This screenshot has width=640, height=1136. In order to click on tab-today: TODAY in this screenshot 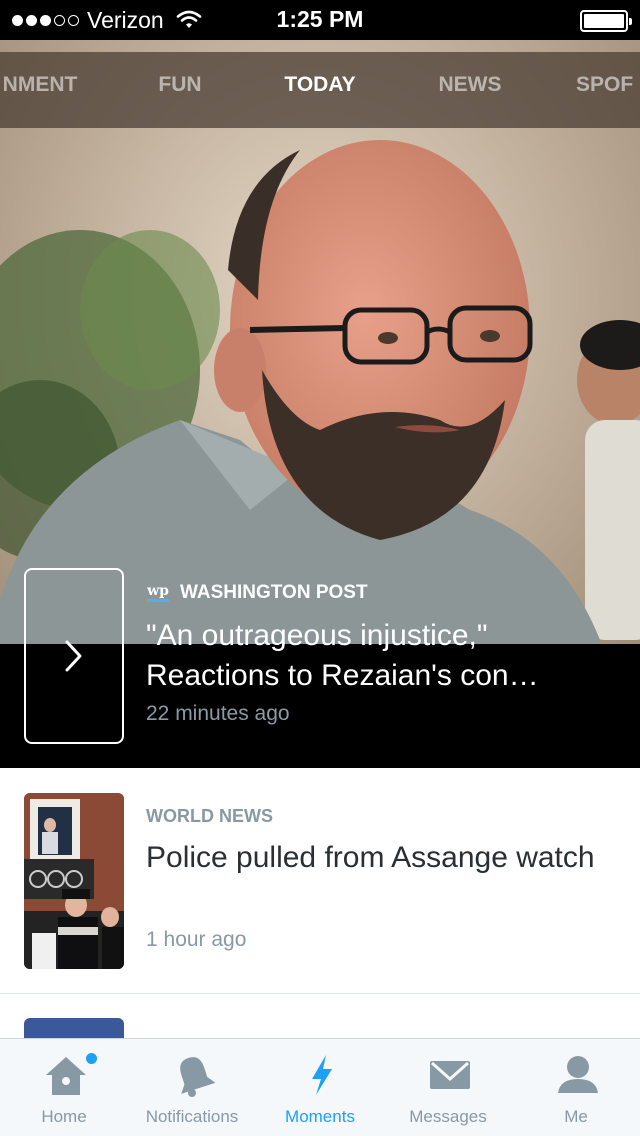, I will do `click(320, 90)`.